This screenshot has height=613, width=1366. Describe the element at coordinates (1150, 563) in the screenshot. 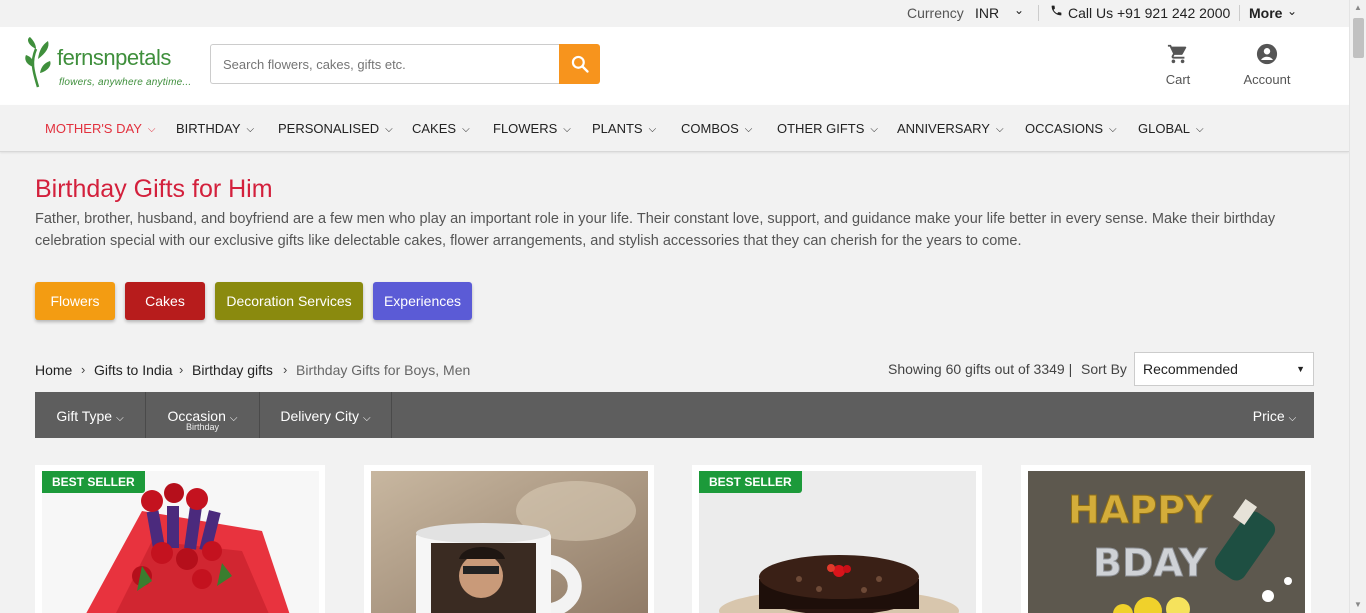

I see `svg-text: BDAY` at that location.